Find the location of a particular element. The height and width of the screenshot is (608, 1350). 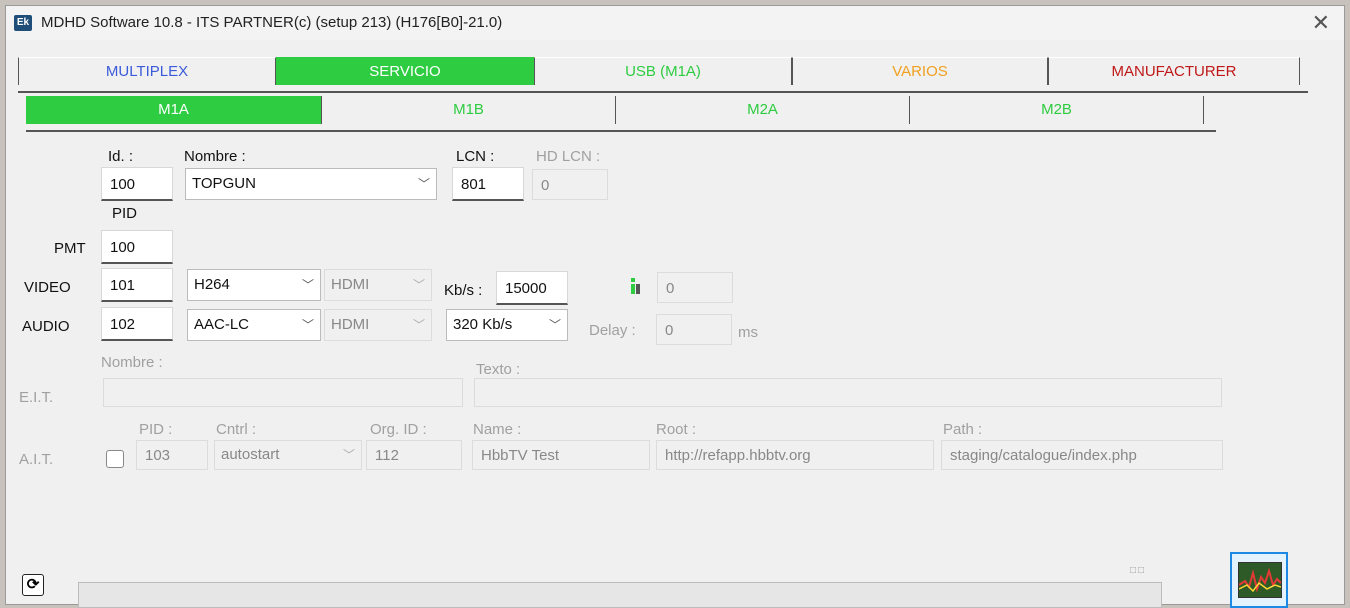

tab-varios-label: VARIOS is located at coordinates (920, 71).